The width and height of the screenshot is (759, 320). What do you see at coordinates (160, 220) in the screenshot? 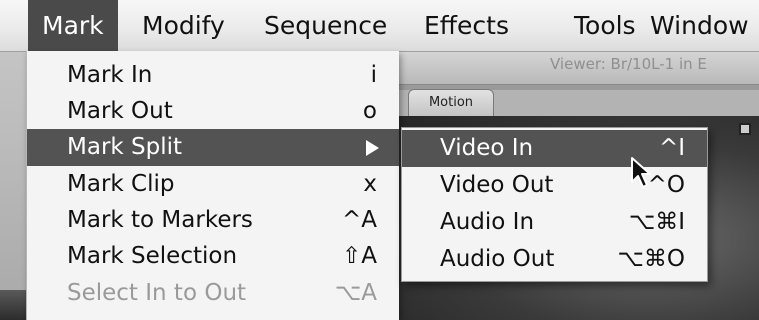
I see `menu-item-label: Mark to Markers` at bounding box center [160, 220].